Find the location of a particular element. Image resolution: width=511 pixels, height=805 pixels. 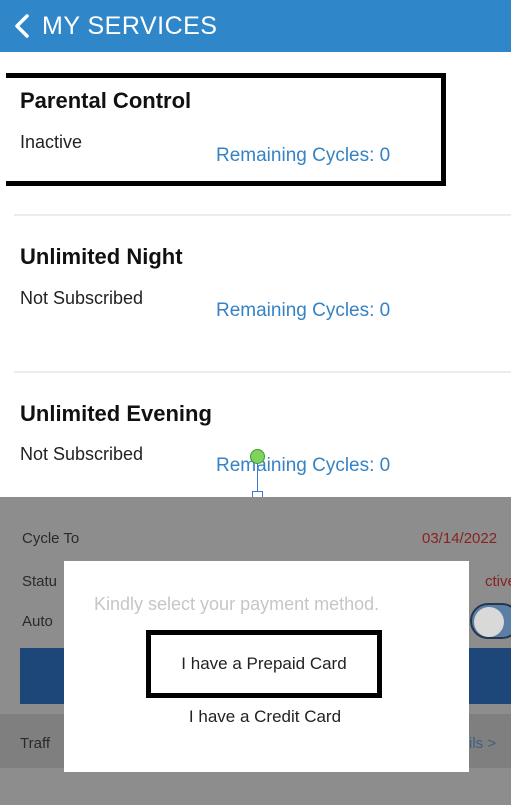

service-title: Unlimited Evening is located at coordinates (116, 413).